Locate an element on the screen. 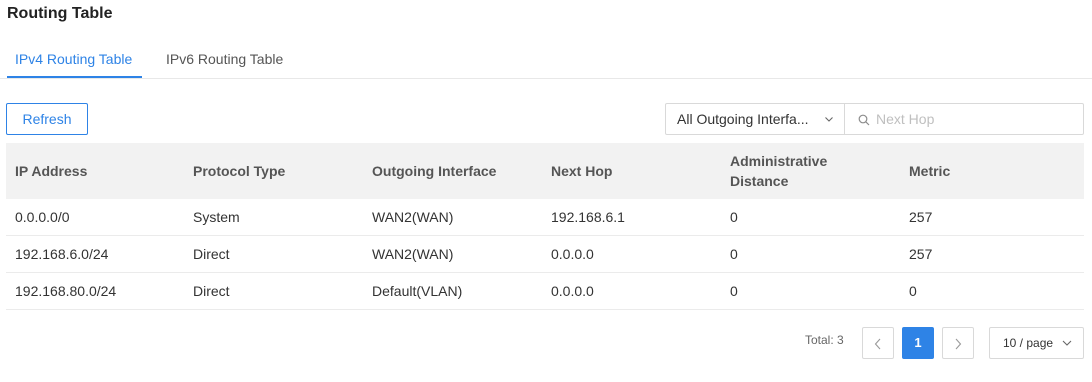 Image resolution: width=1092 pixels, height=382 pixels. next-page-button is located at coordinates (958, 343).